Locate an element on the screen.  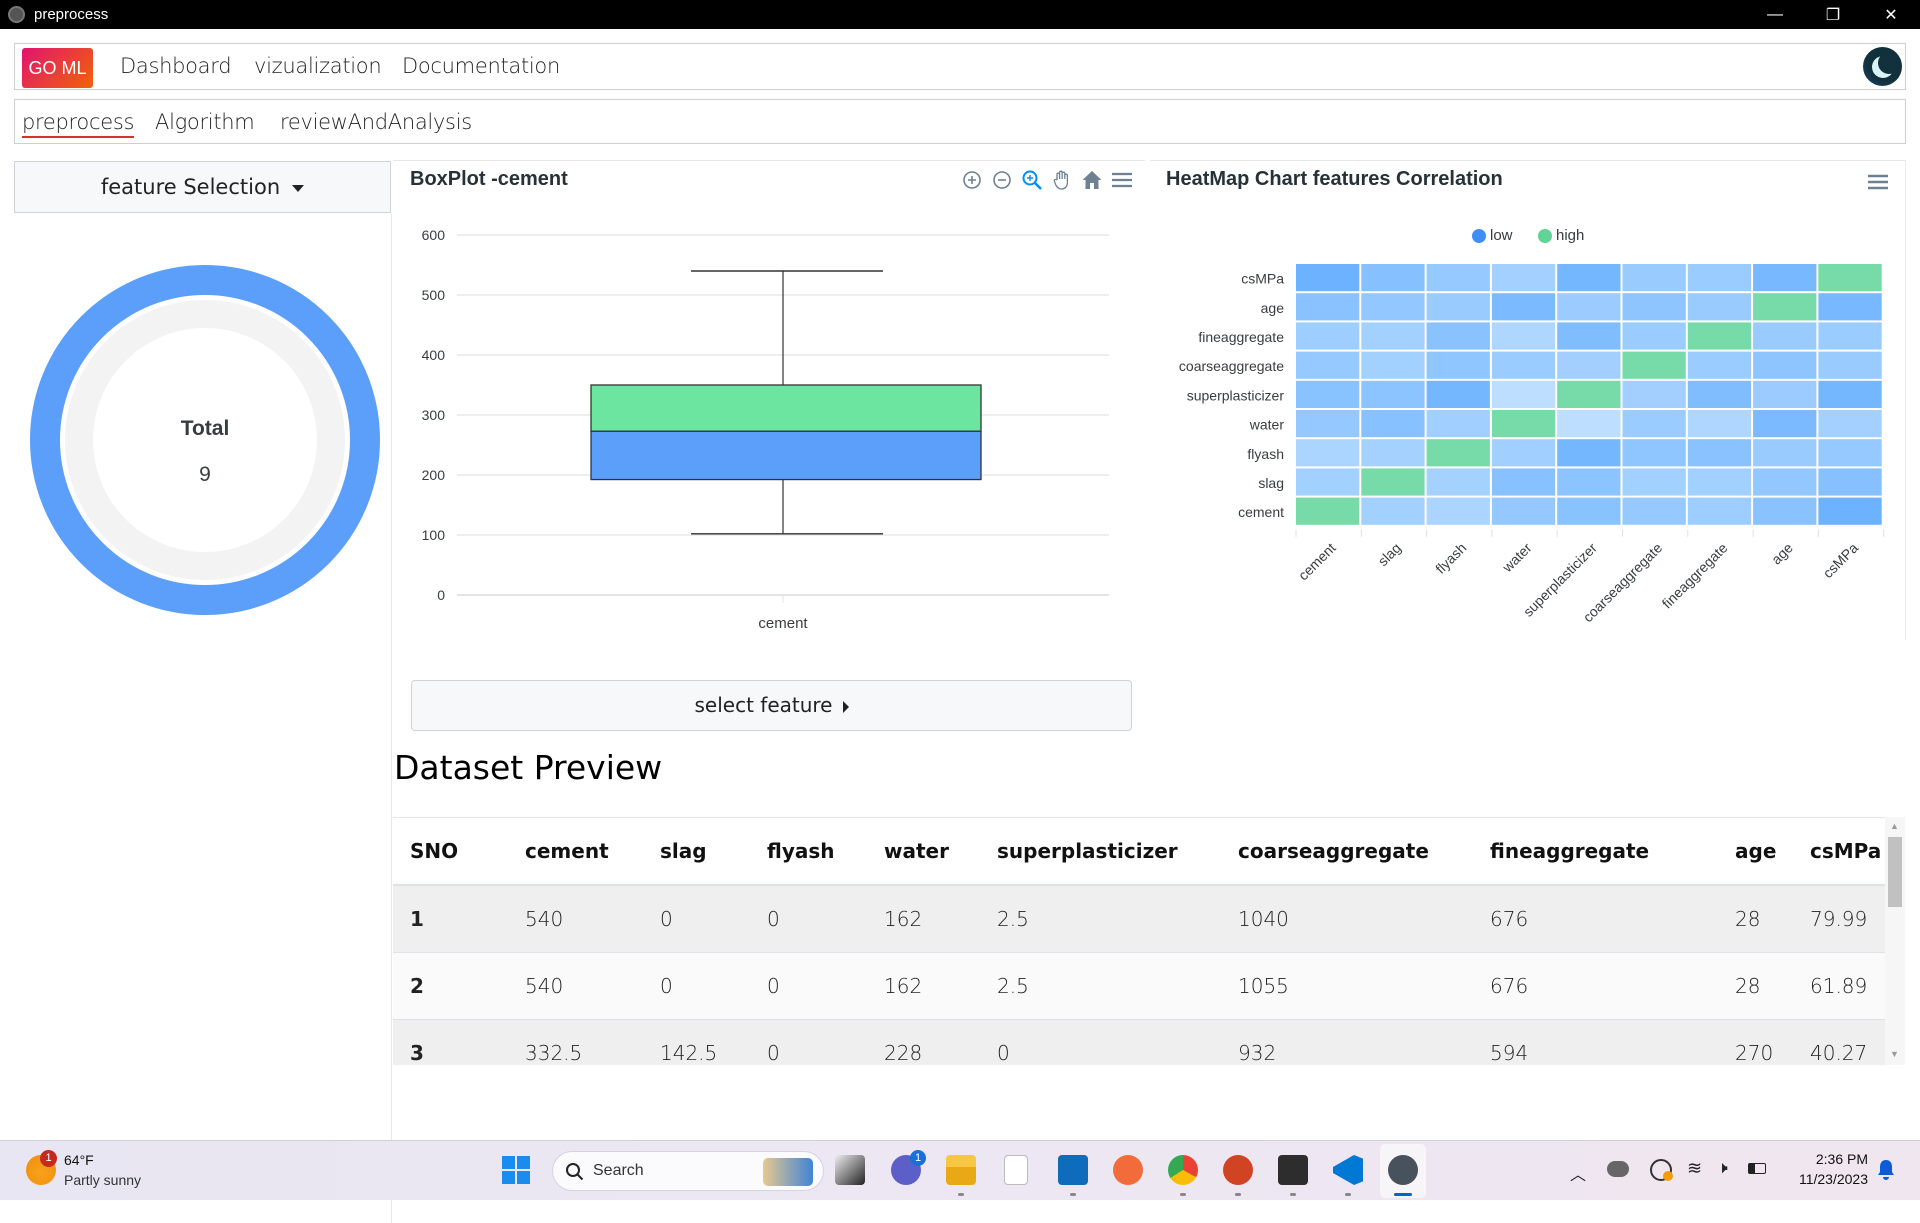
home-reset-icon is located at coordinates (1092, 180).